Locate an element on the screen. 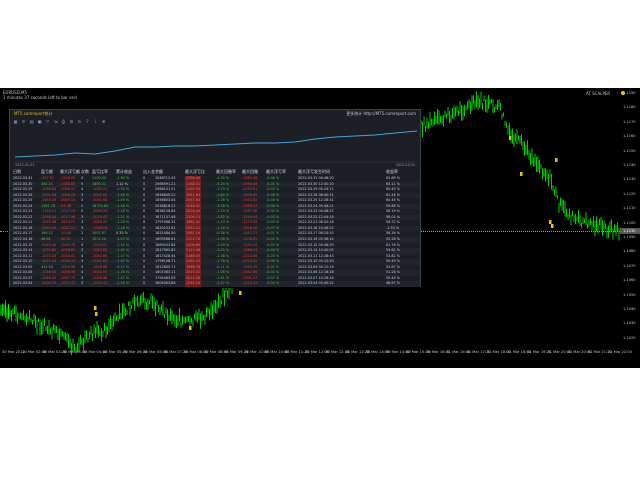  equity-end-date: 2022.03.31 is located at coordinates (405, 165).